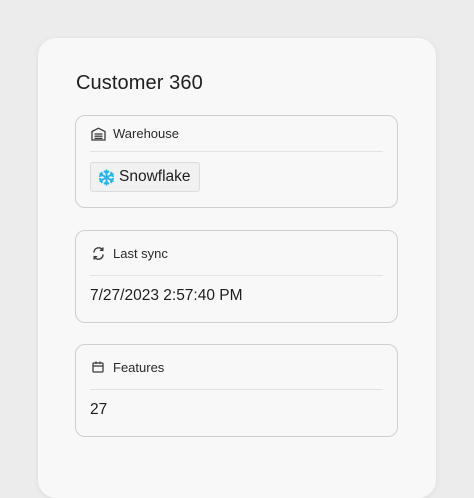  What do you see at coordinates (236, 367) in the screenshot?
I see `features-header: Features` at bounding box center [236, 367].